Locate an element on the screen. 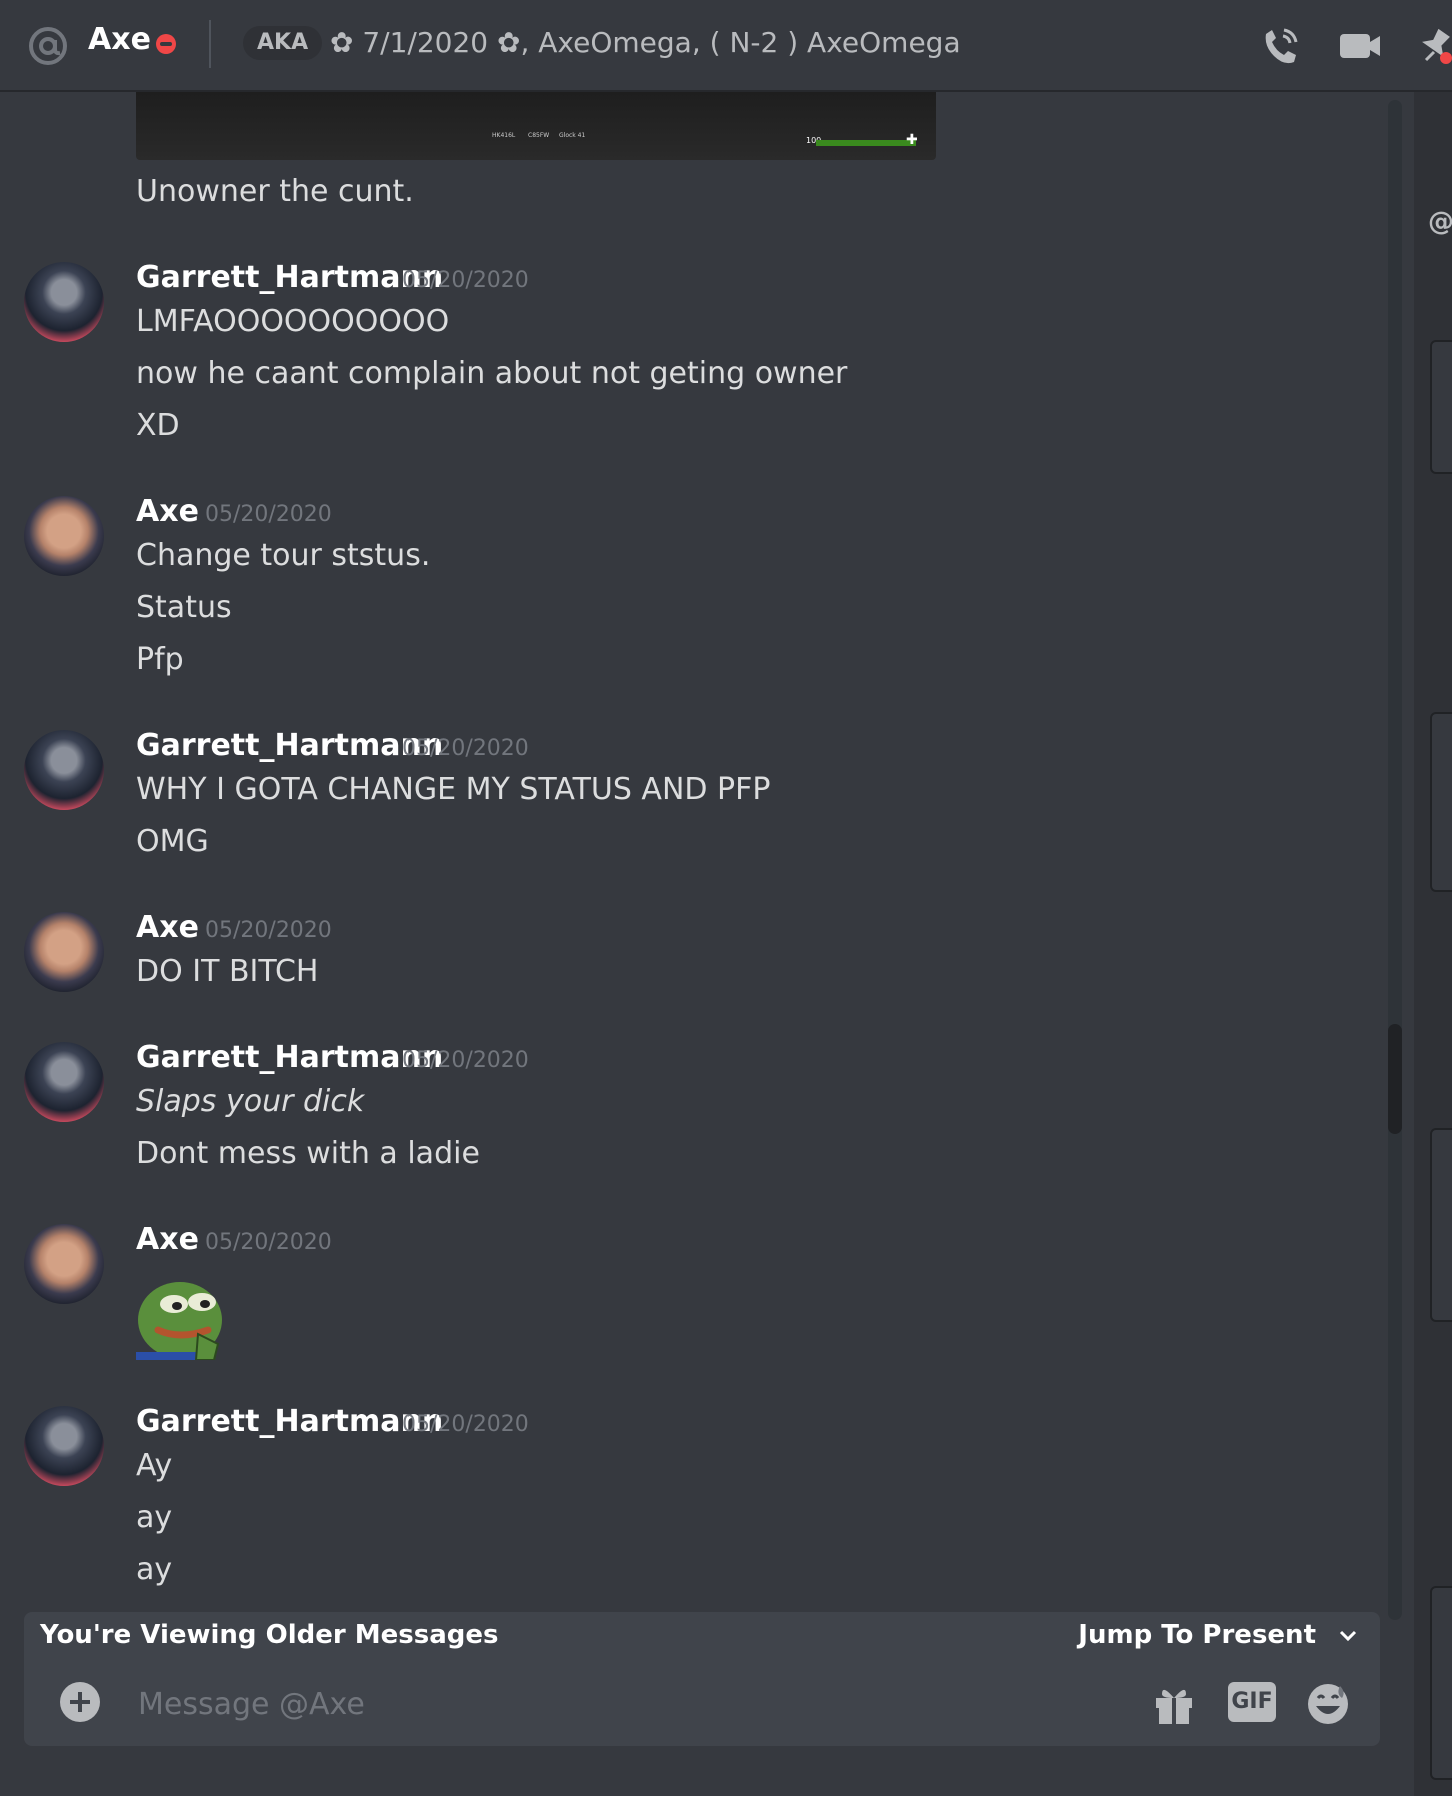 Image resolution: width=1452 pixels, height=1796 pixels. message-composer: GIF is located at coordinates (702, 1703).